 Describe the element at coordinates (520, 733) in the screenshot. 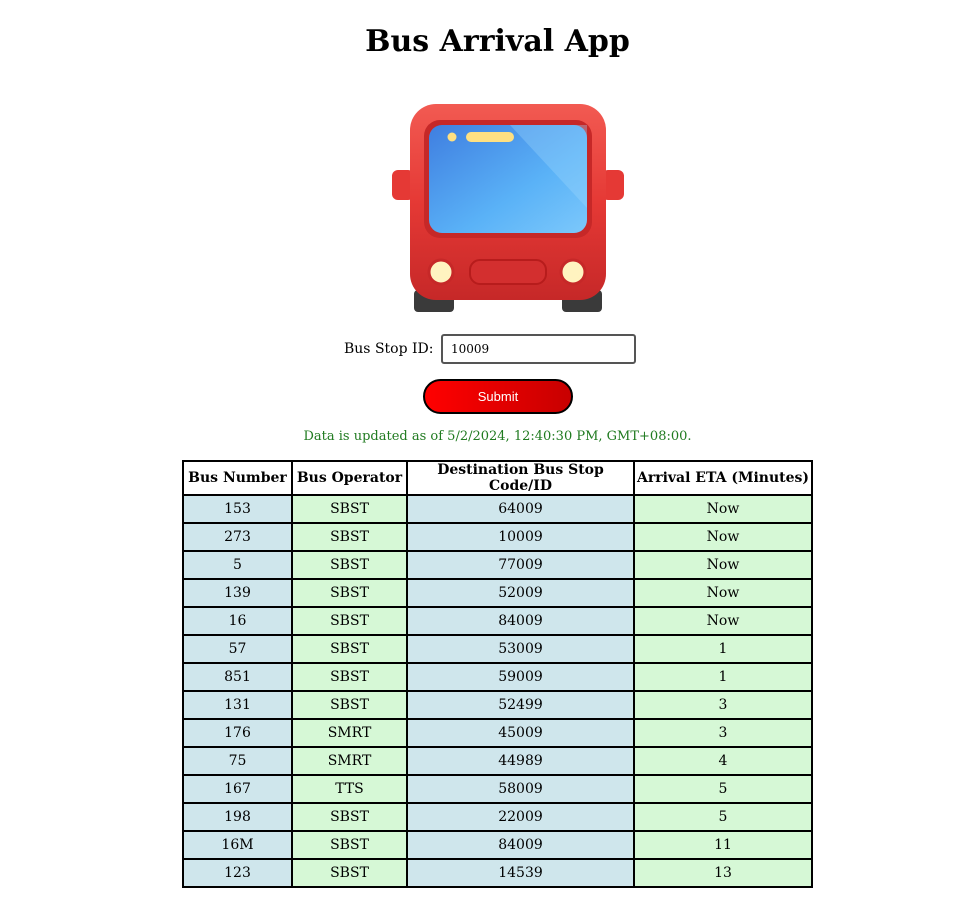

I see `cell-destination: 45009` at that location.